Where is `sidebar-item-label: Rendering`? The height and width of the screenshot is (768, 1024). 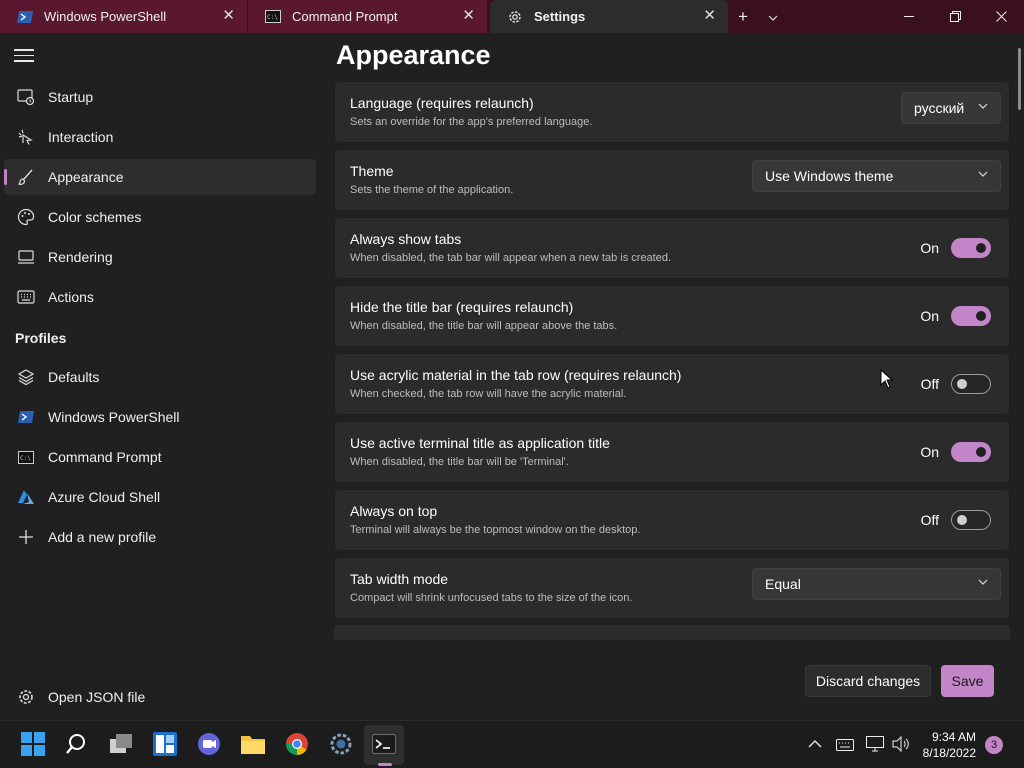 sidebar-item-label: Rendering is located at coordinates (80, 257).